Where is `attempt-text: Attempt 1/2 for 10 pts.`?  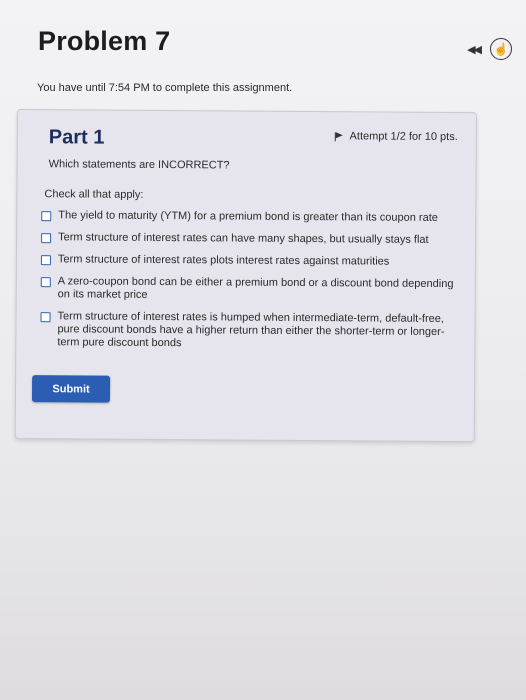
attempt-text: Attempt 1/2 for 10 pts. is located at coordinates (403, 137).